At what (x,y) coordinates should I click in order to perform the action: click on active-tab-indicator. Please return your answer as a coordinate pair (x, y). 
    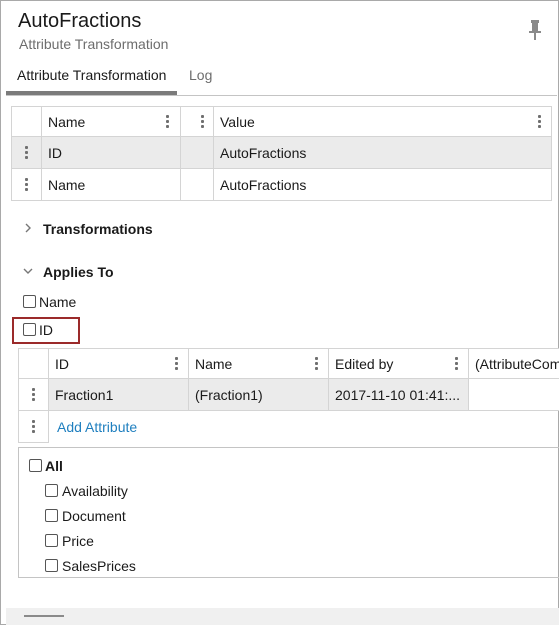
    Looking at the image, I should click on (91, 93).